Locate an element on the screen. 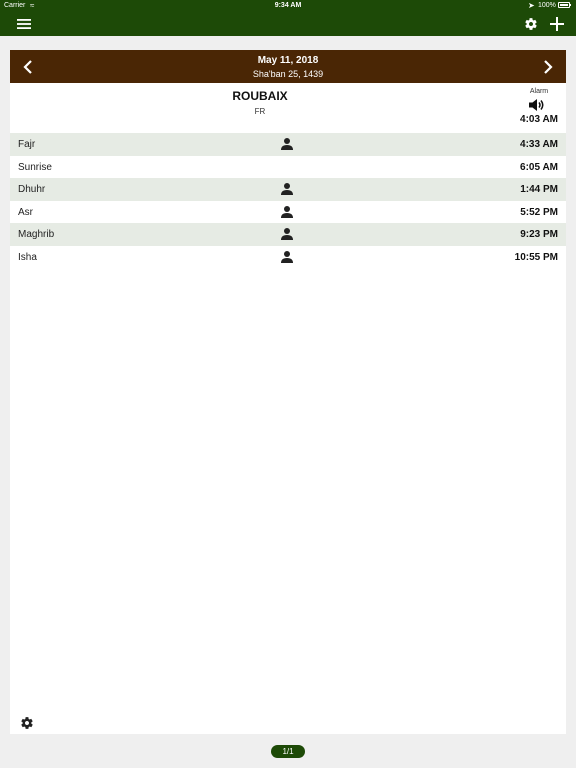 The image size is (576, 768). prayer-time: 1:44 PM is located at coordinates (539, 189).